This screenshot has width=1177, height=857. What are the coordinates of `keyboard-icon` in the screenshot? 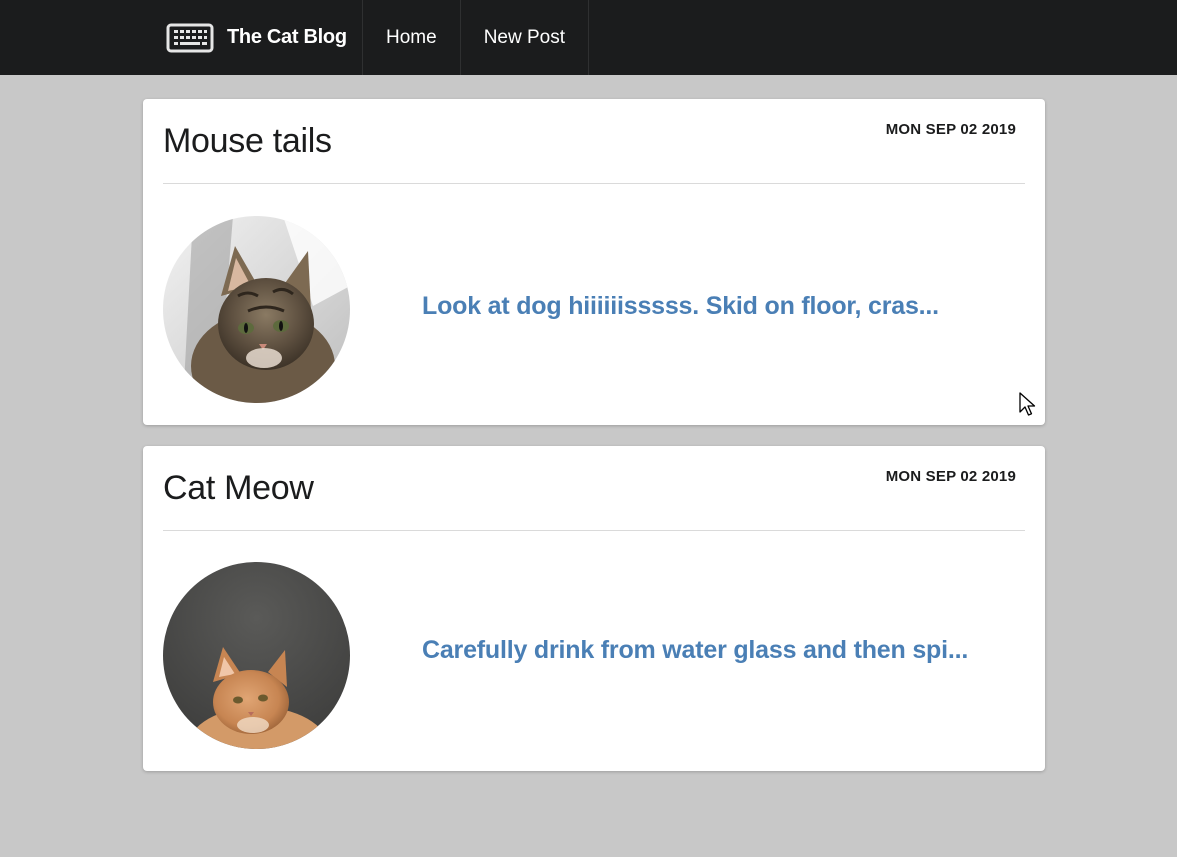 It's located at (190, 37).